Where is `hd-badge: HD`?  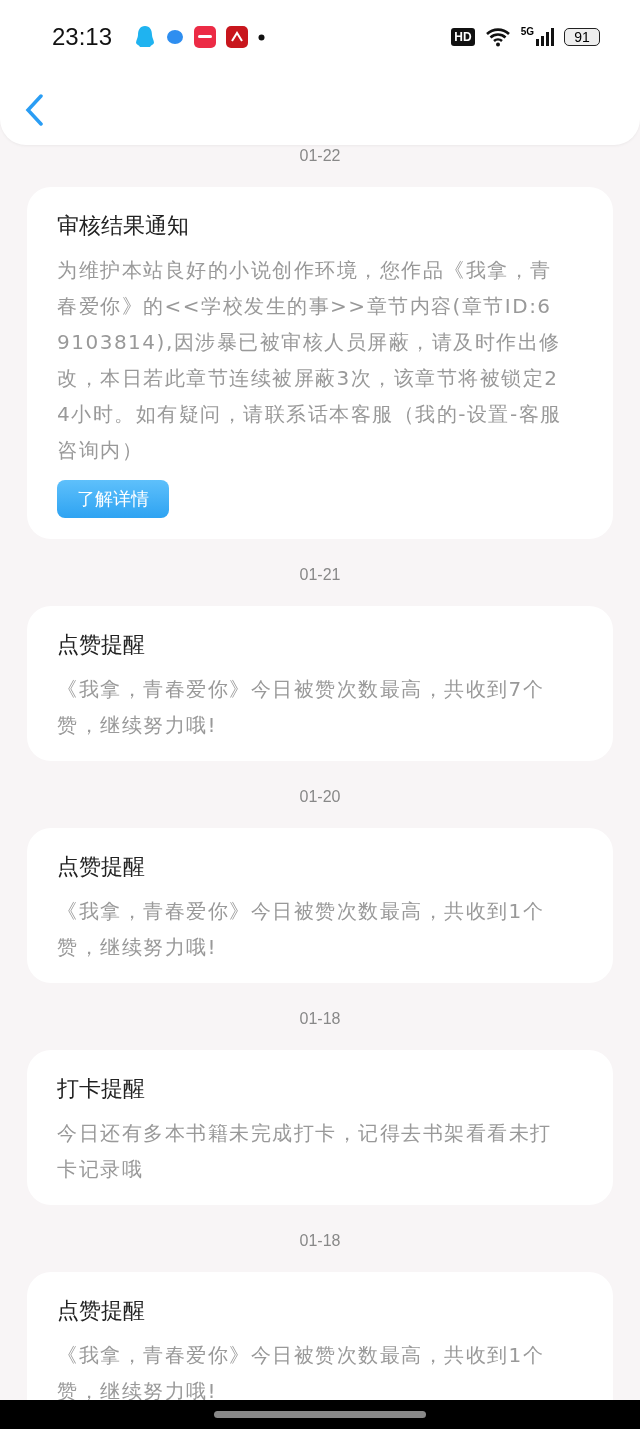
hd-badge: HD is located at coordinates (463, 37).